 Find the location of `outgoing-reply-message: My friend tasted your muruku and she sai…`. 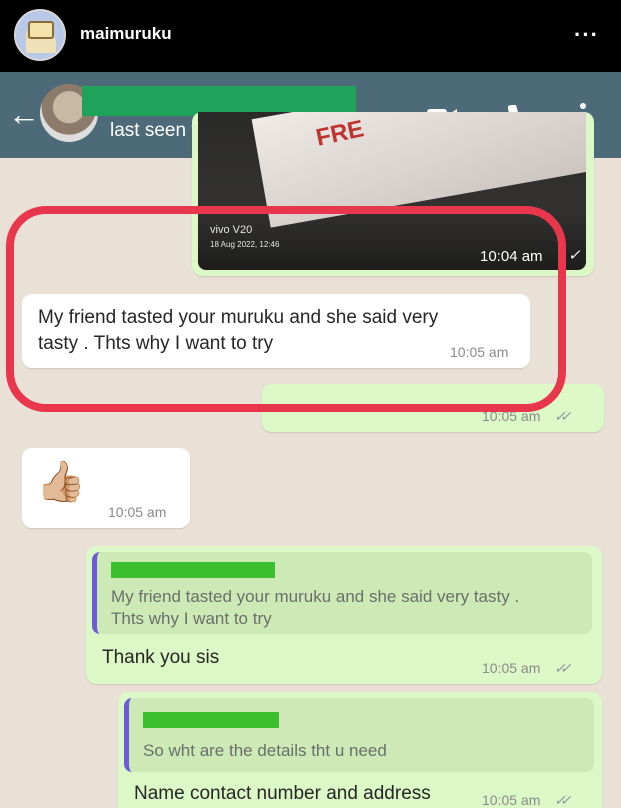

outgoing-reply-message: My friend tasted your muruku and she sai… is located at coordinates (344, 615).